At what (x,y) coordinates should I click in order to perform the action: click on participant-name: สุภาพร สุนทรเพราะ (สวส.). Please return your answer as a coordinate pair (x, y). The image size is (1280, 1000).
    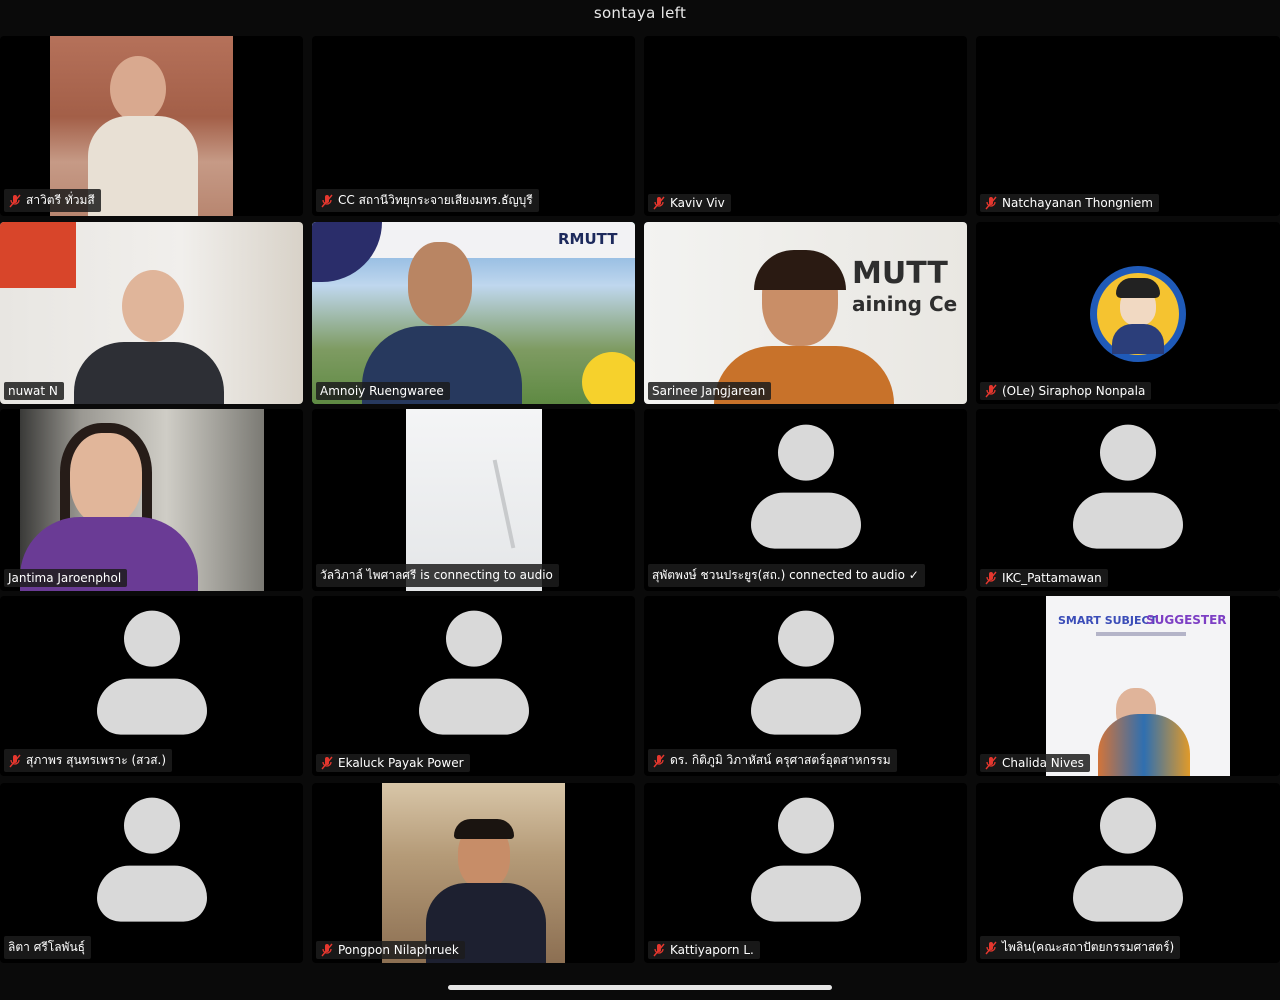
    Looking at the image, I should click on (96, 760).